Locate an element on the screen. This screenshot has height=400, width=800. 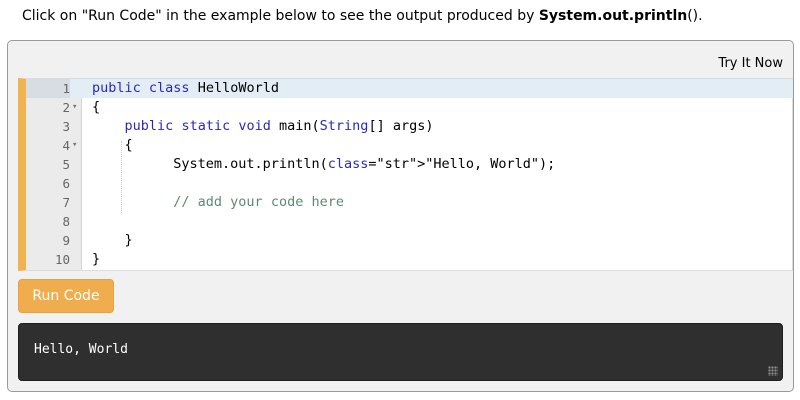
line-number: 1 is located at coordinates (48, 88).